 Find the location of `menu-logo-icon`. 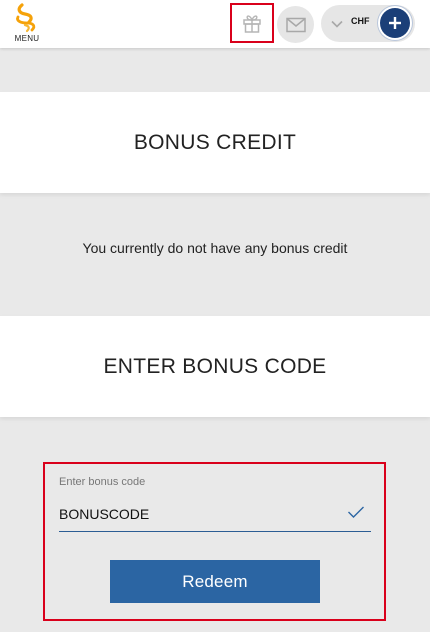

menu-logo-icon is located at coordinates (26, 18).